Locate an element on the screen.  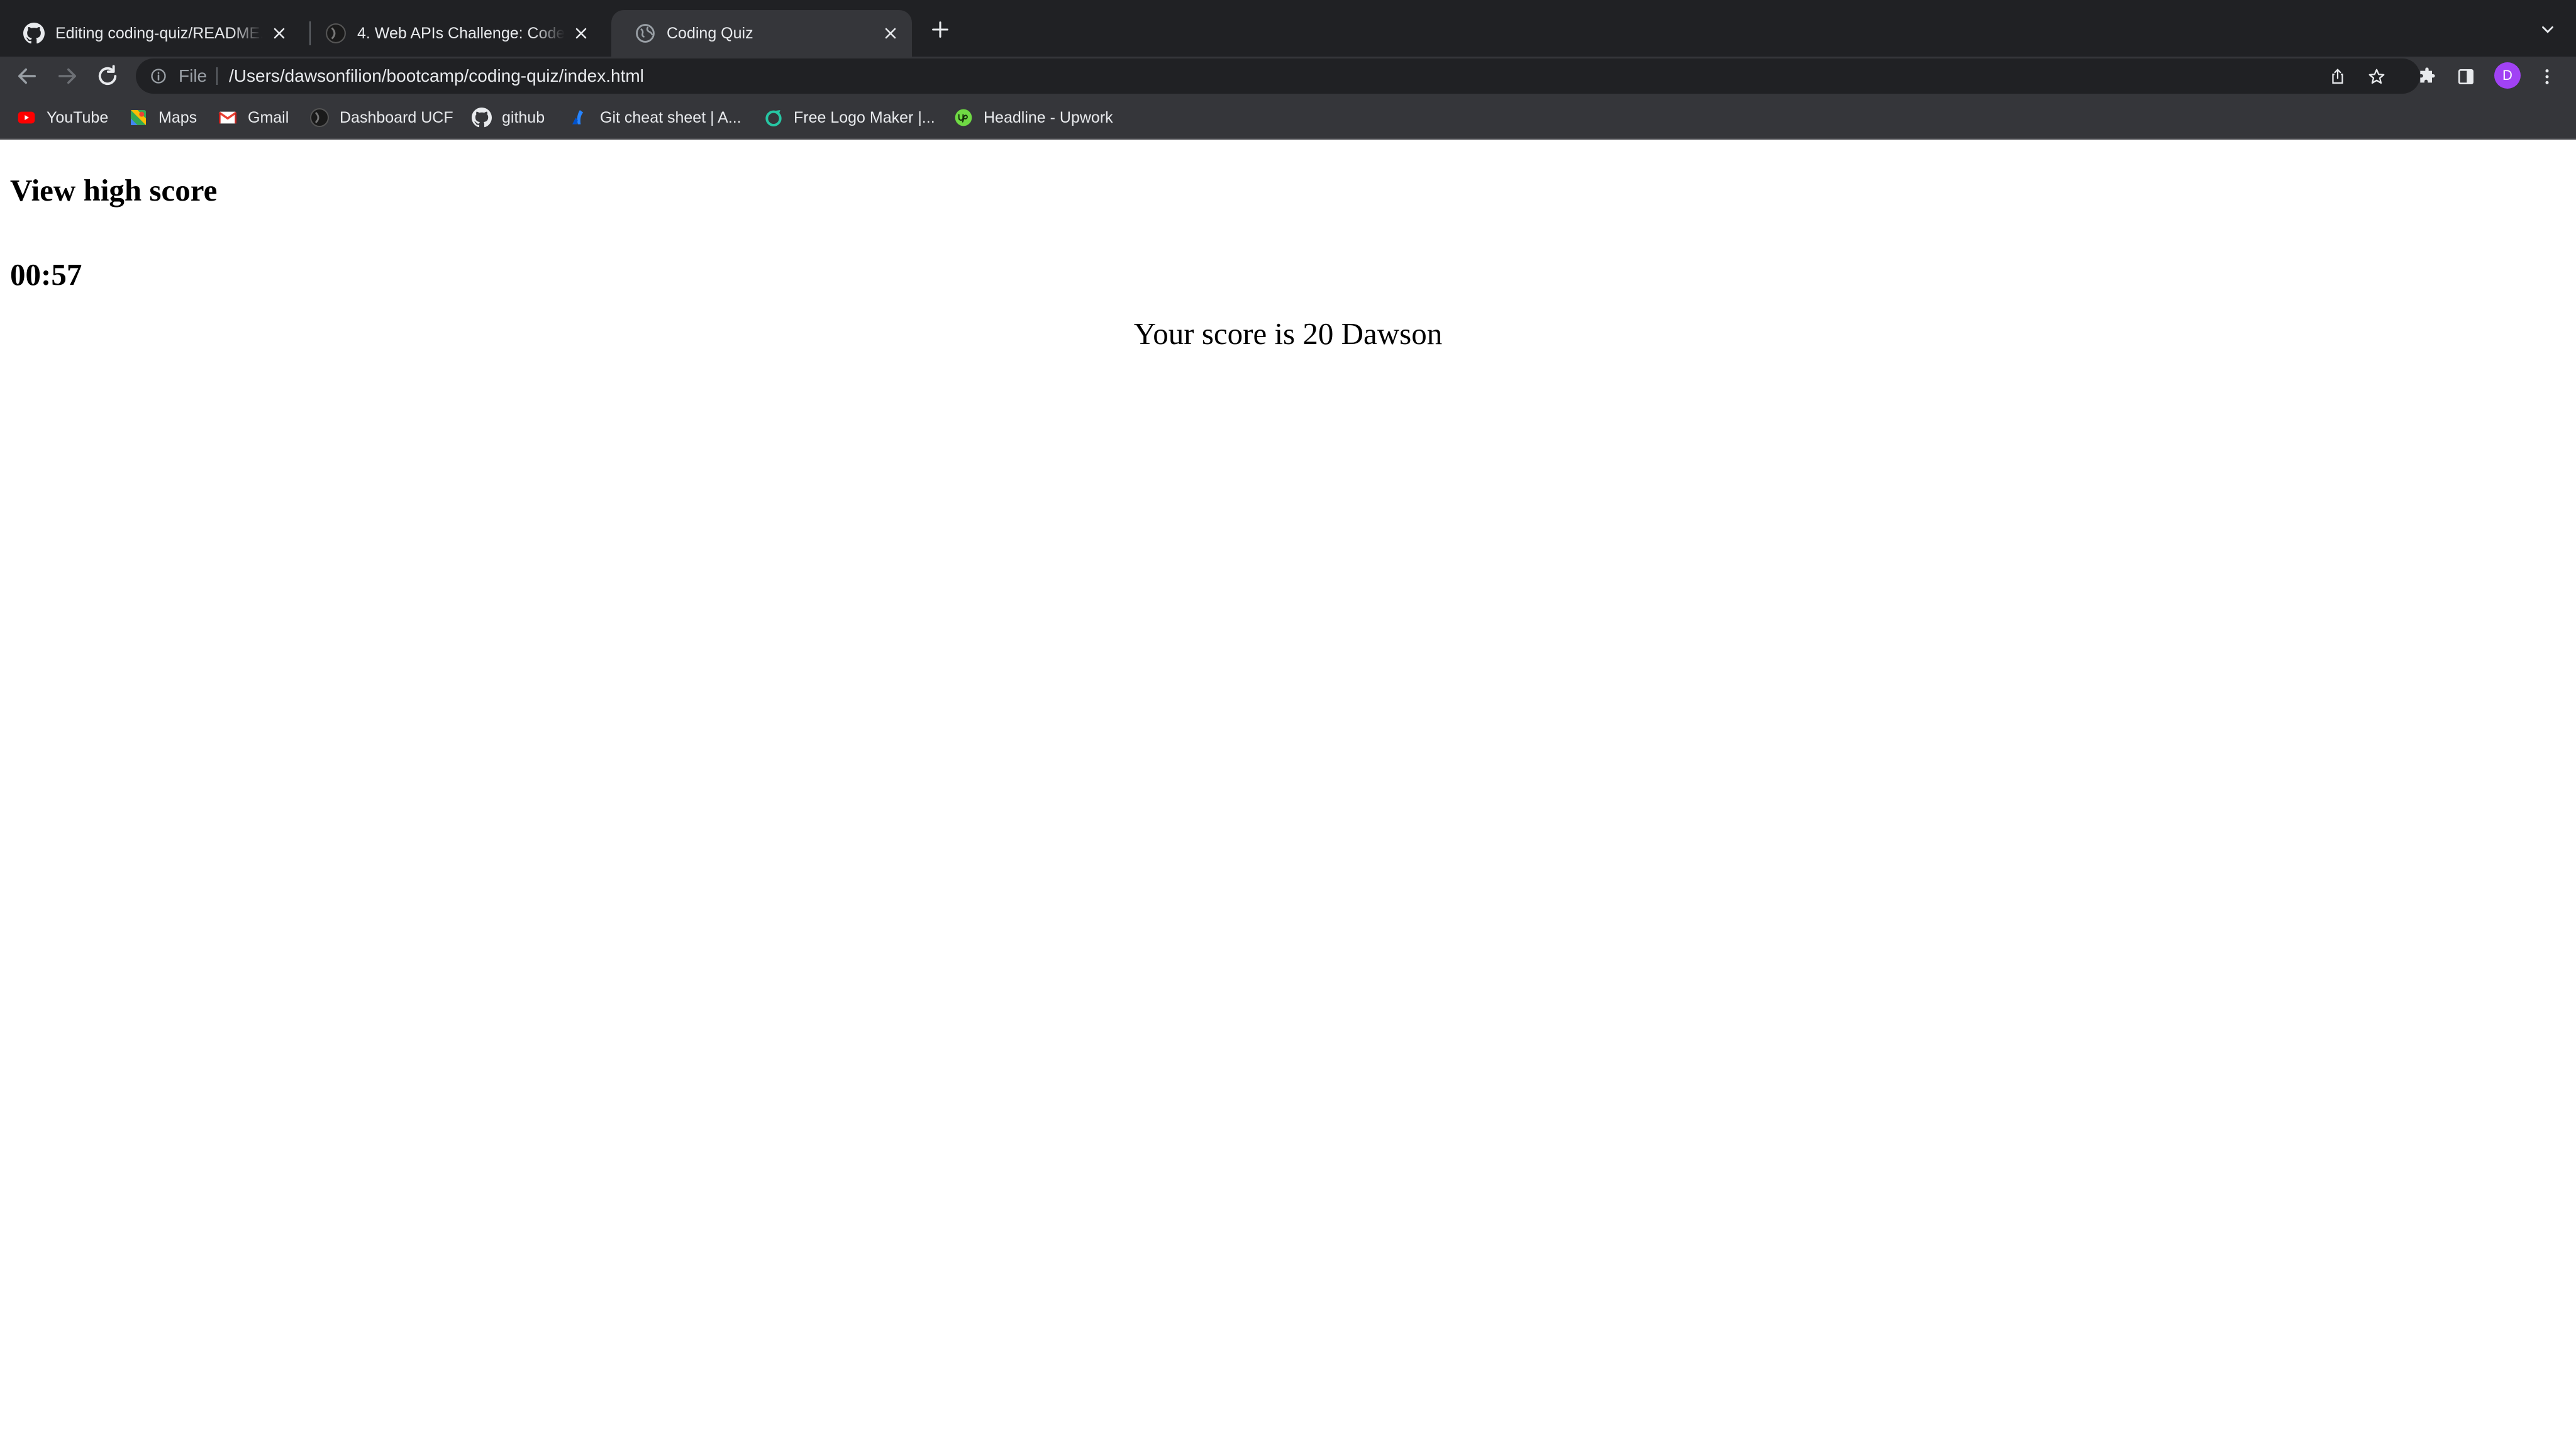
bookmark-star-icon is located at coordinates (2376, 76).